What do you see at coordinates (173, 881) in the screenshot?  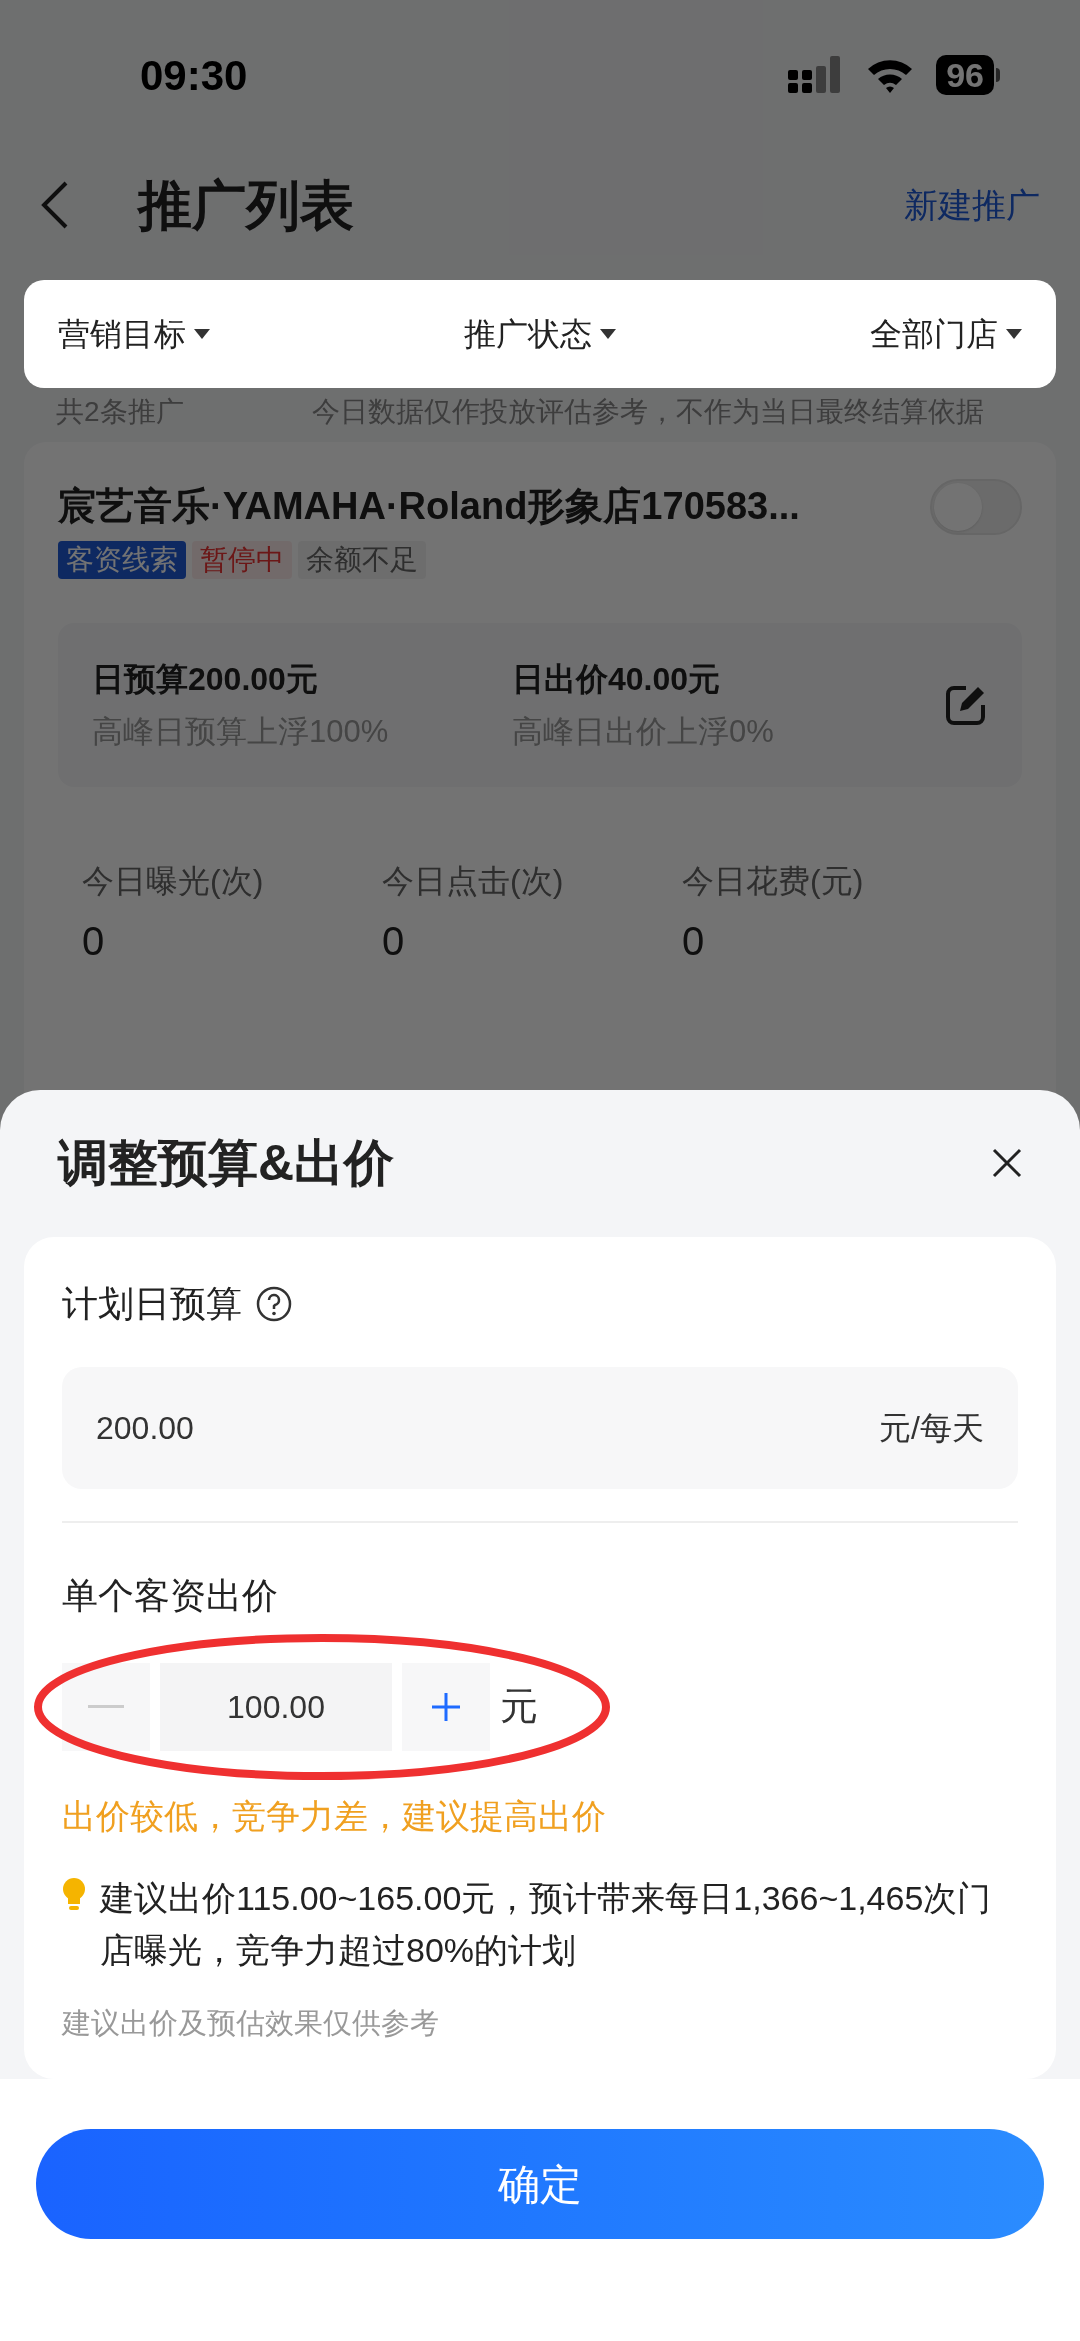 I see `stat-label: 今日曝光(次)` at bounding box center [173, 881].